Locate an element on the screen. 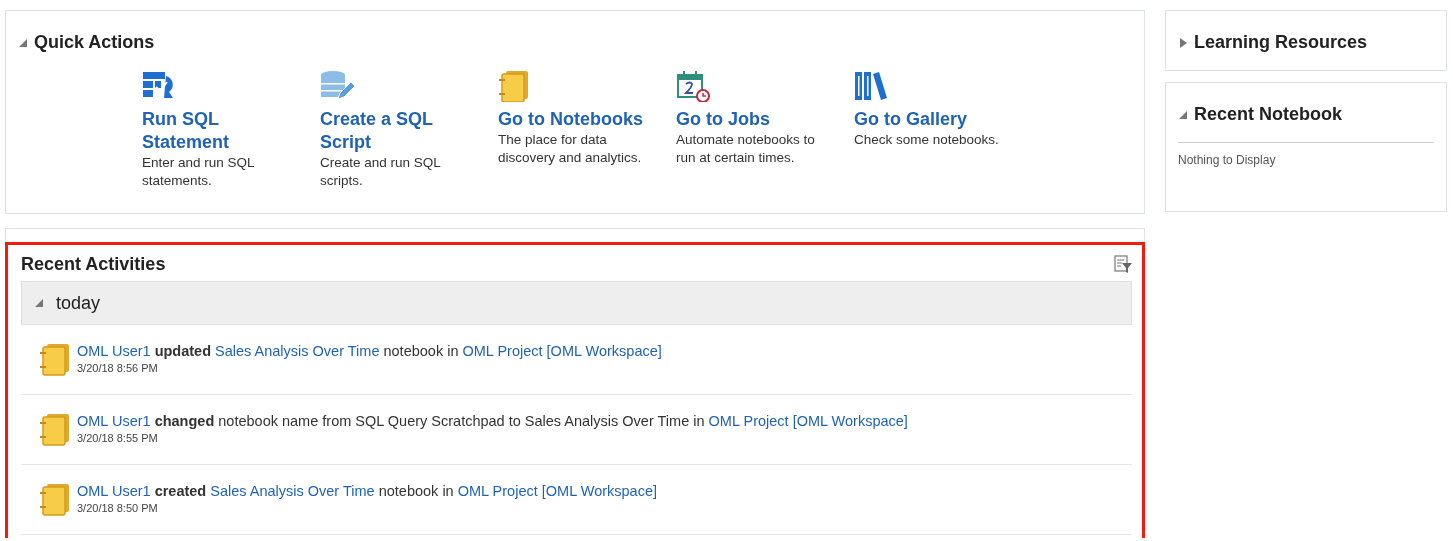 The height and width of the screenshot is (541, 1453). group-label: today is located at coordinates (78, 303).